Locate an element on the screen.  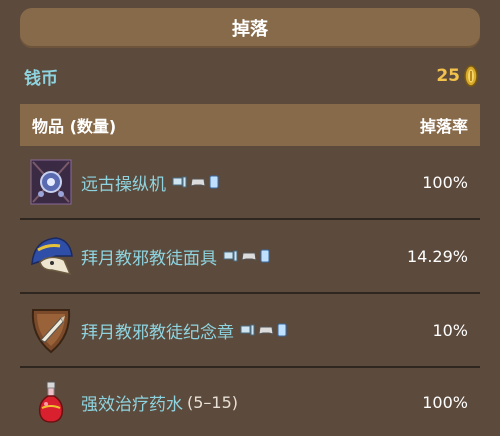
title-text: 掉落 is located at coordinates (250, 29).